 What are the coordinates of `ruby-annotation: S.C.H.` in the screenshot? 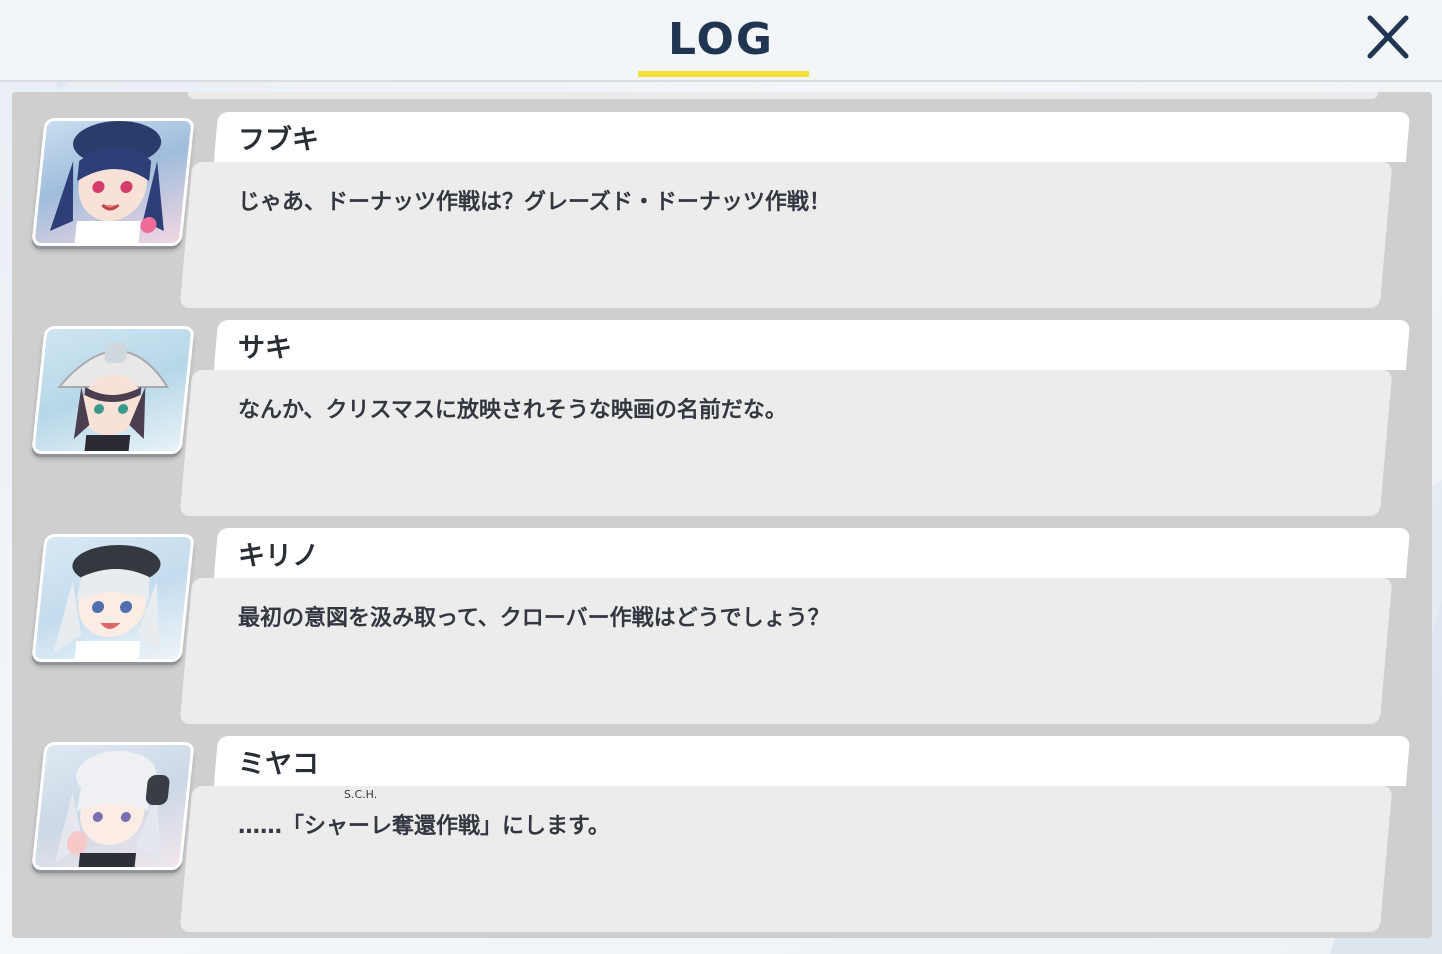 It's located at (361, 794).